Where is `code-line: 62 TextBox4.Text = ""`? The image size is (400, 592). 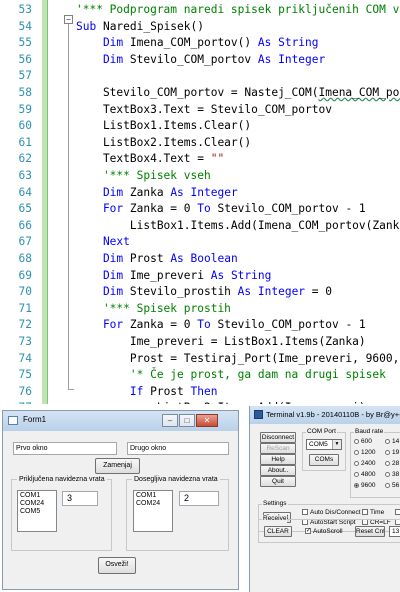 code-line: 62 TextBox4.Text = "" is located at coordinates (200, 159).